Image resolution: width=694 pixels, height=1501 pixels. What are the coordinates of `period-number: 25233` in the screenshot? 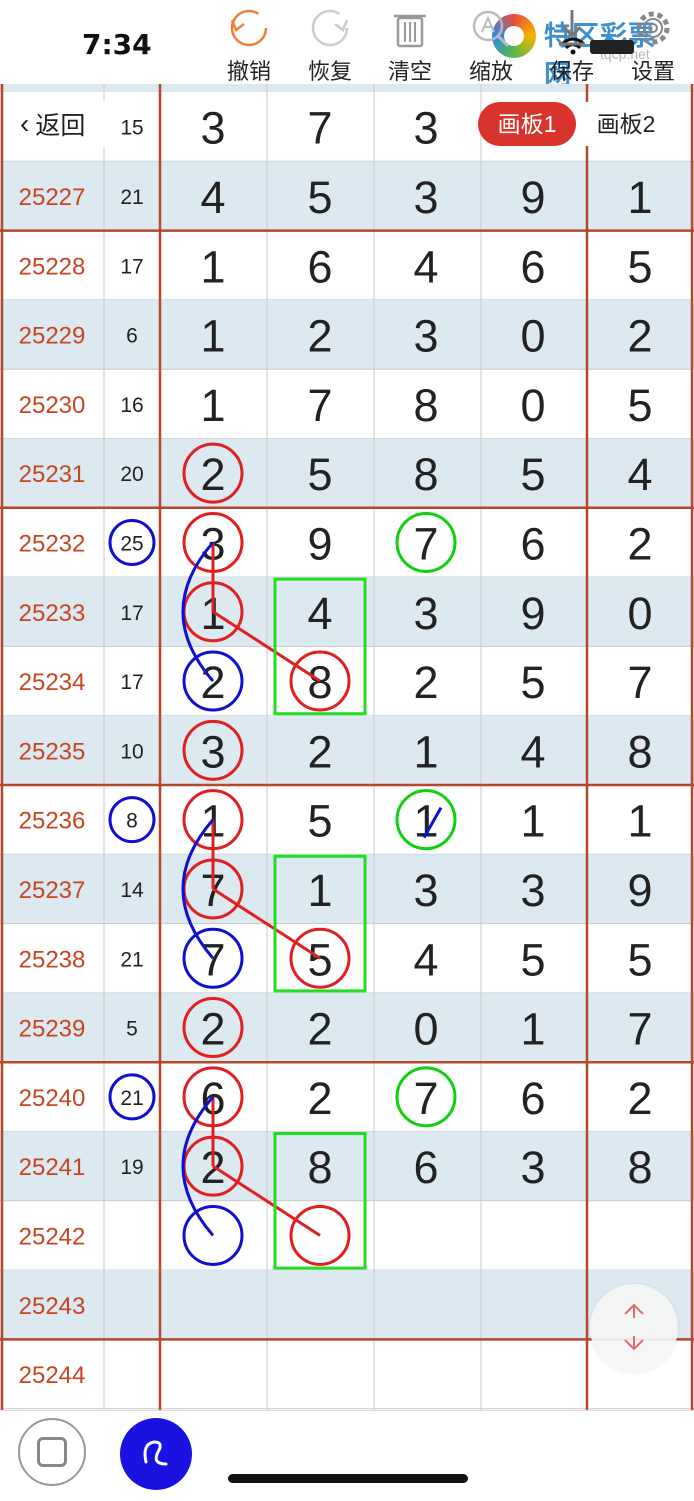 It's located at (52, 613).